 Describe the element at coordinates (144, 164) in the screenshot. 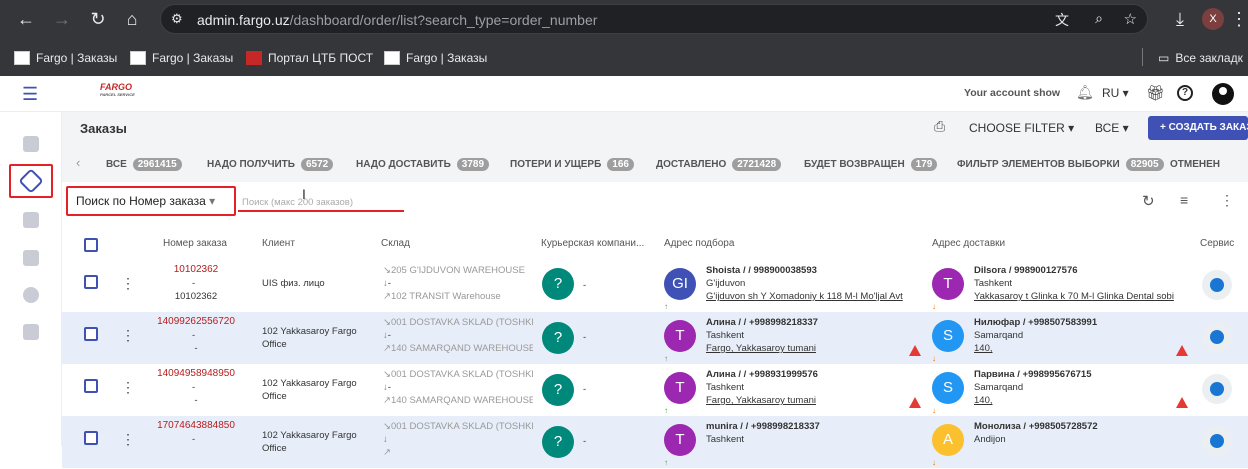

I see `tab-all: ВСЕ 2961415` at that location.